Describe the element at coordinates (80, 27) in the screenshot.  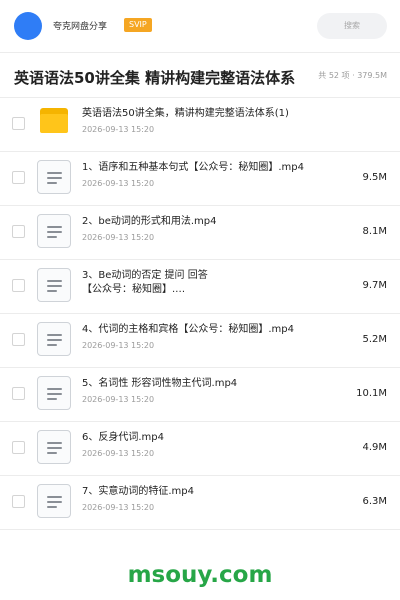
I see `user-name: 夸克网盘分享` at that location.